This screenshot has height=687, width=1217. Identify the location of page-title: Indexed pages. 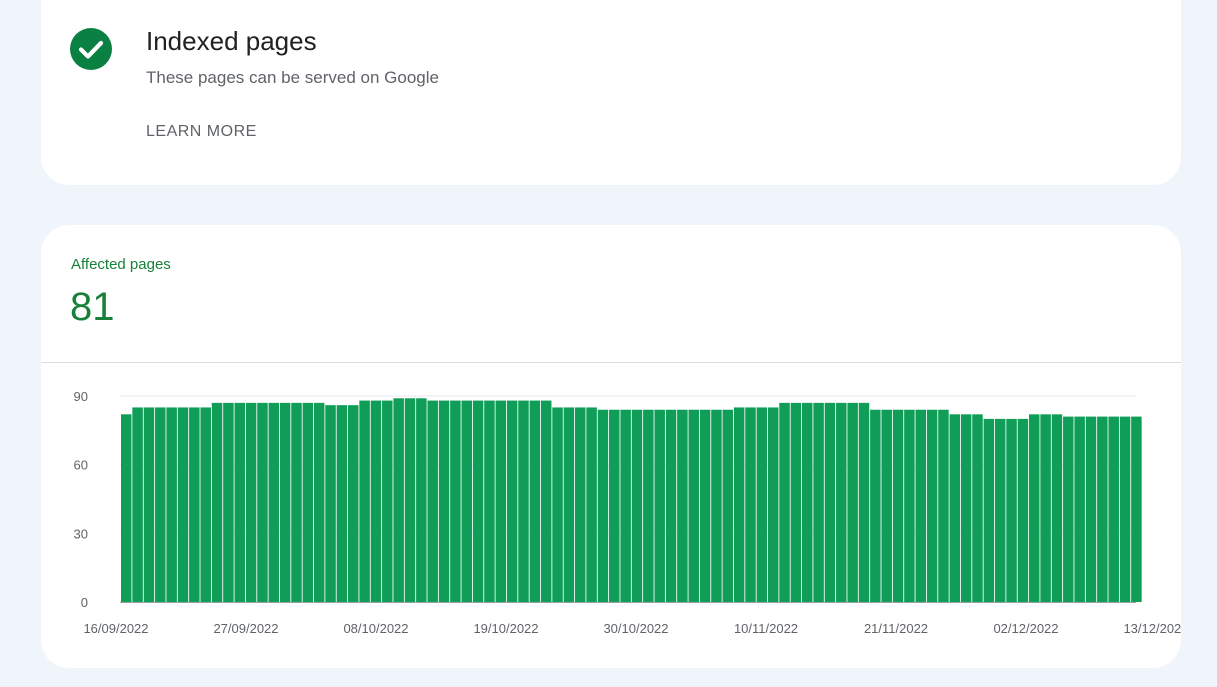
(231, 41).